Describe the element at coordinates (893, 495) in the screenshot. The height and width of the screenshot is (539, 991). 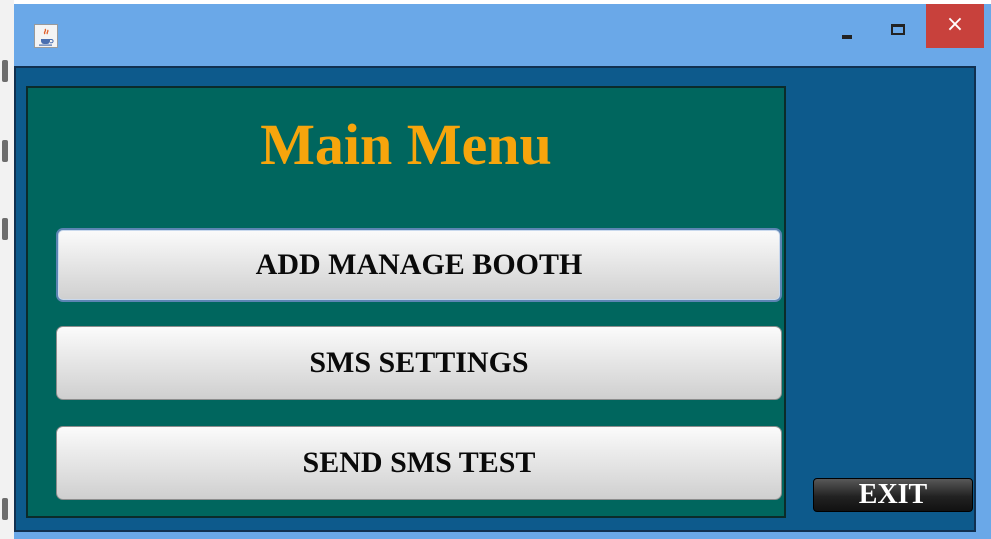
I see `exit-button: EXIT` at that location.